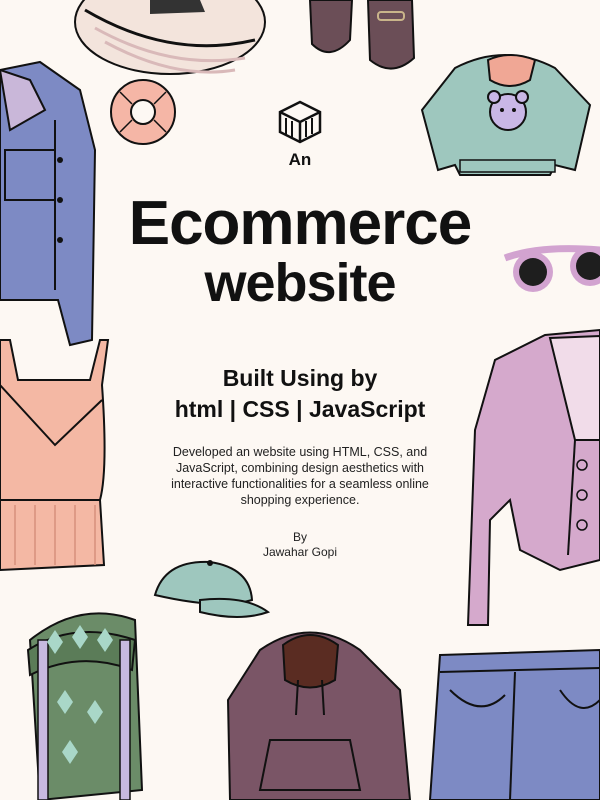  Describe the element at coordinates (212, 589) in the screenshot. I see `cap-icon` at that location.